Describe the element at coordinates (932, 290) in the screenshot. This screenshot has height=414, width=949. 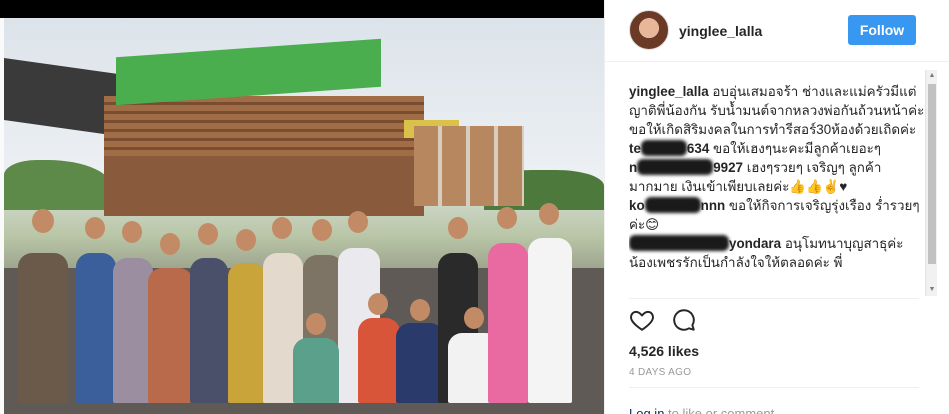
I see `scroll-down-icon: ▼` at that location.